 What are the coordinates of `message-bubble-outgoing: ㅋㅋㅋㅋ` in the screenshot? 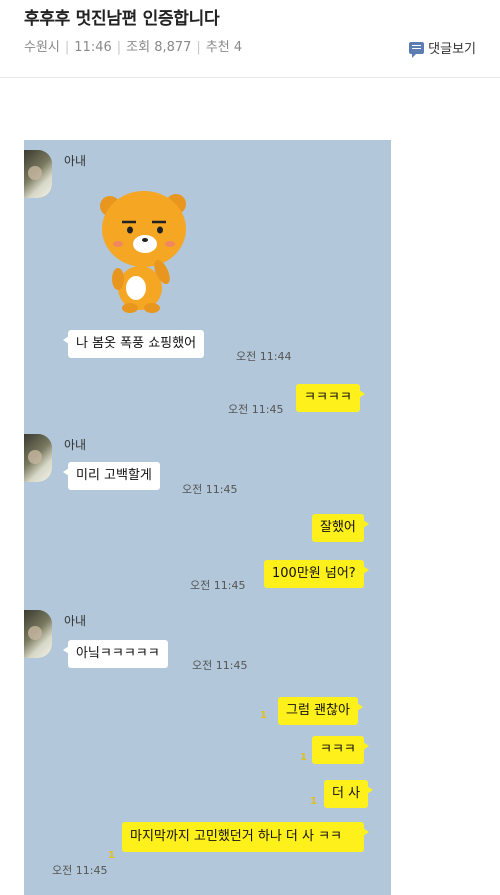 It's located at (330, 398).